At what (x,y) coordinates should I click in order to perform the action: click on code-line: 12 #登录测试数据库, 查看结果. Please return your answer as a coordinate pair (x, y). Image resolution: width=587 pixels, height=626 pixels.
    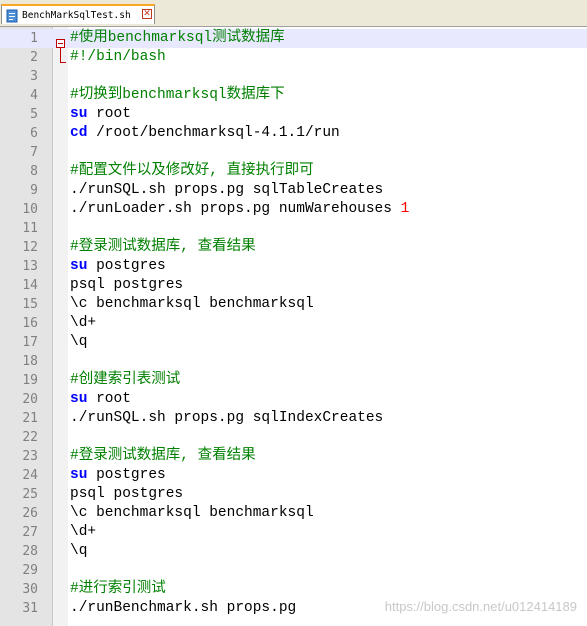
    Looking at the image, I should click on (293, 247).